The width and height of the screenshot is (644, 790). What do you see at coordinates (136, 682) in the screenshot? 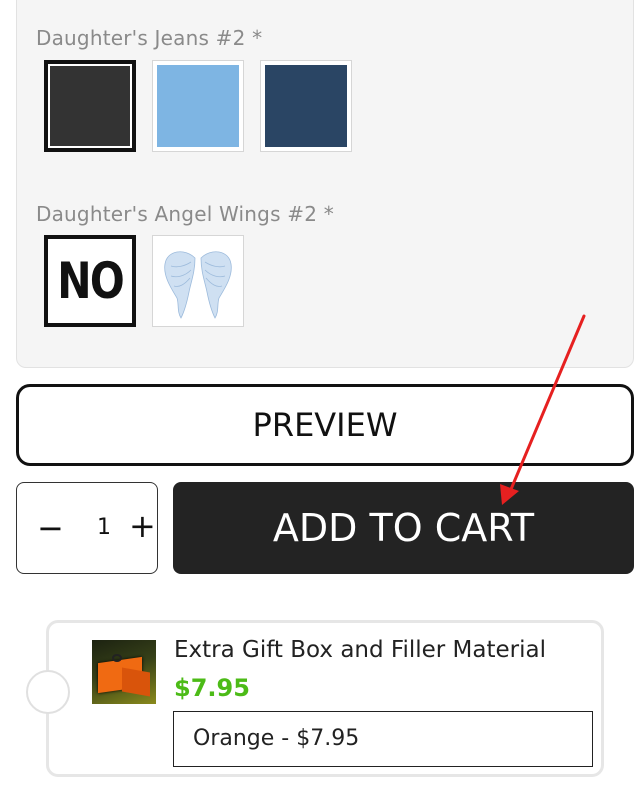
I see `gift-box-shape-side` at bounding box center [136, 682].